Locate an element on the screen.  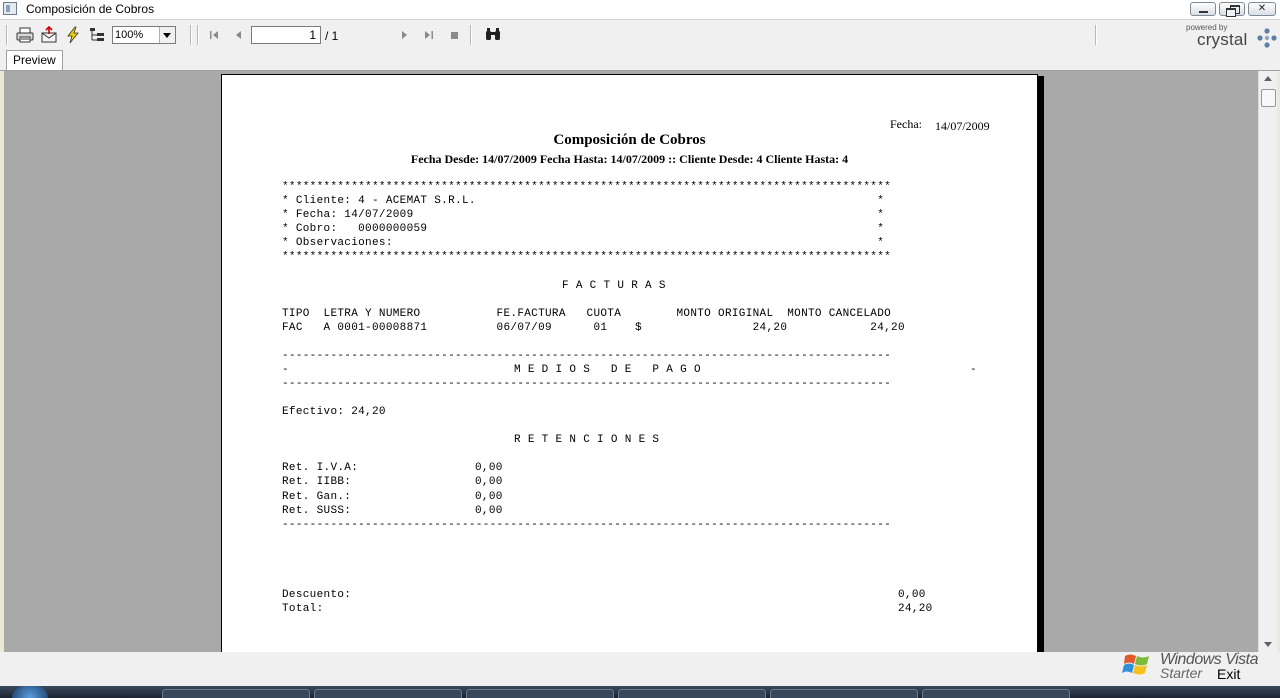
os-edition: Starter is located at coordinates (1181, 673).